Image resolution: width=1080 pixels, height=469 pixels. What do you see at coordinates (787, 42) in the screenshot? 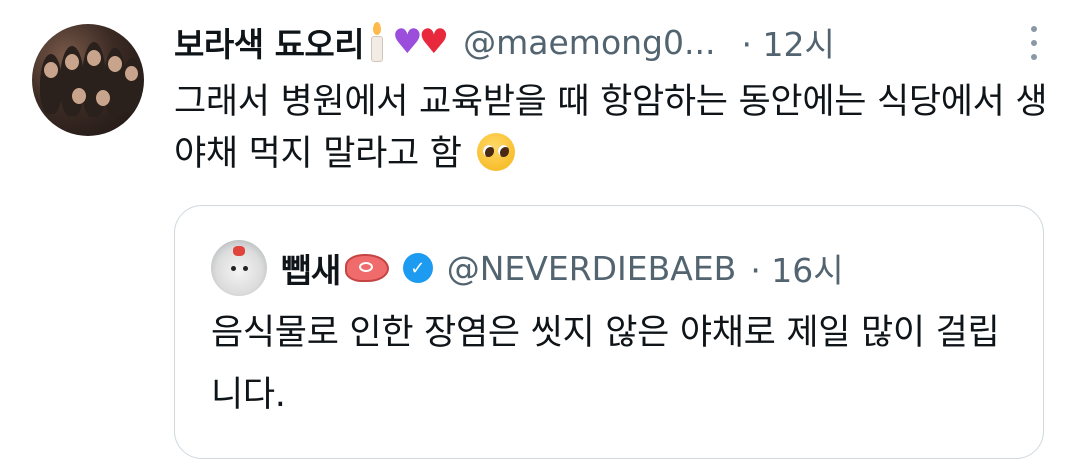
I see `timestamp: · 12시` at bounding box center [787, 42].